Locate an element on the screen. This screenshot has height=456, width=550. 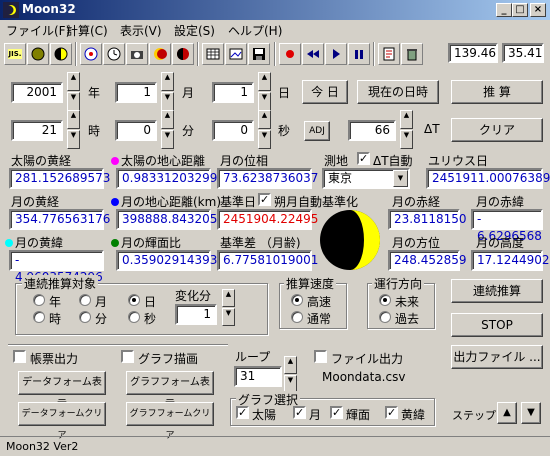
second-spin-down: ▼ is located at coordinates (264, 139).